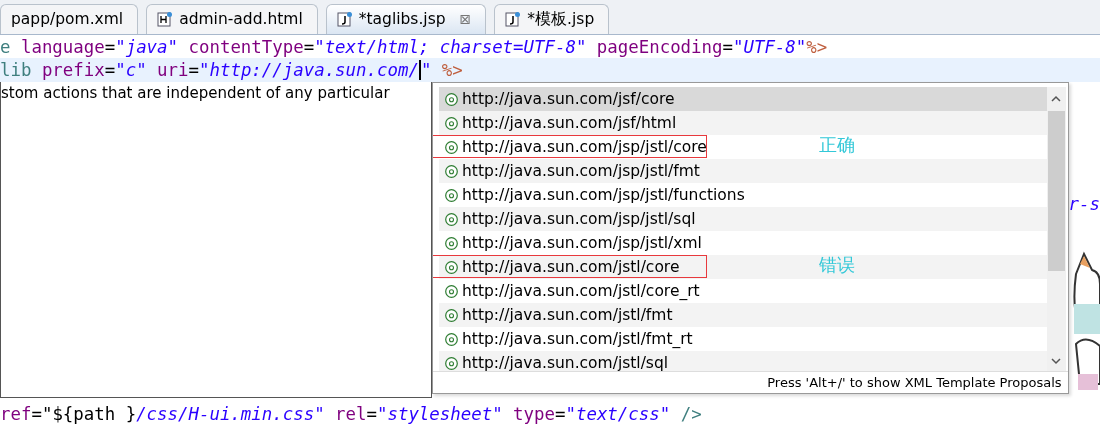  I want to click on proposal-text: http://java.sun.com/jstl/fmt, so click(567, 315).